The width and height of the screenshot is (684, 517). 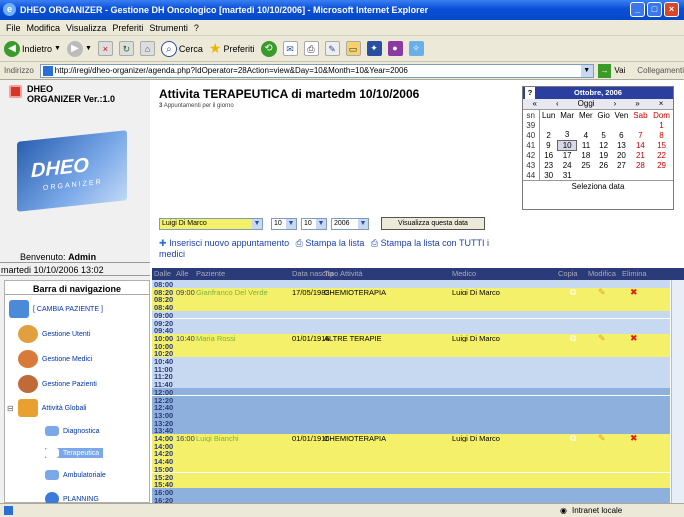 I want to click on table-row: 09:20, so click(x=411, y=323).